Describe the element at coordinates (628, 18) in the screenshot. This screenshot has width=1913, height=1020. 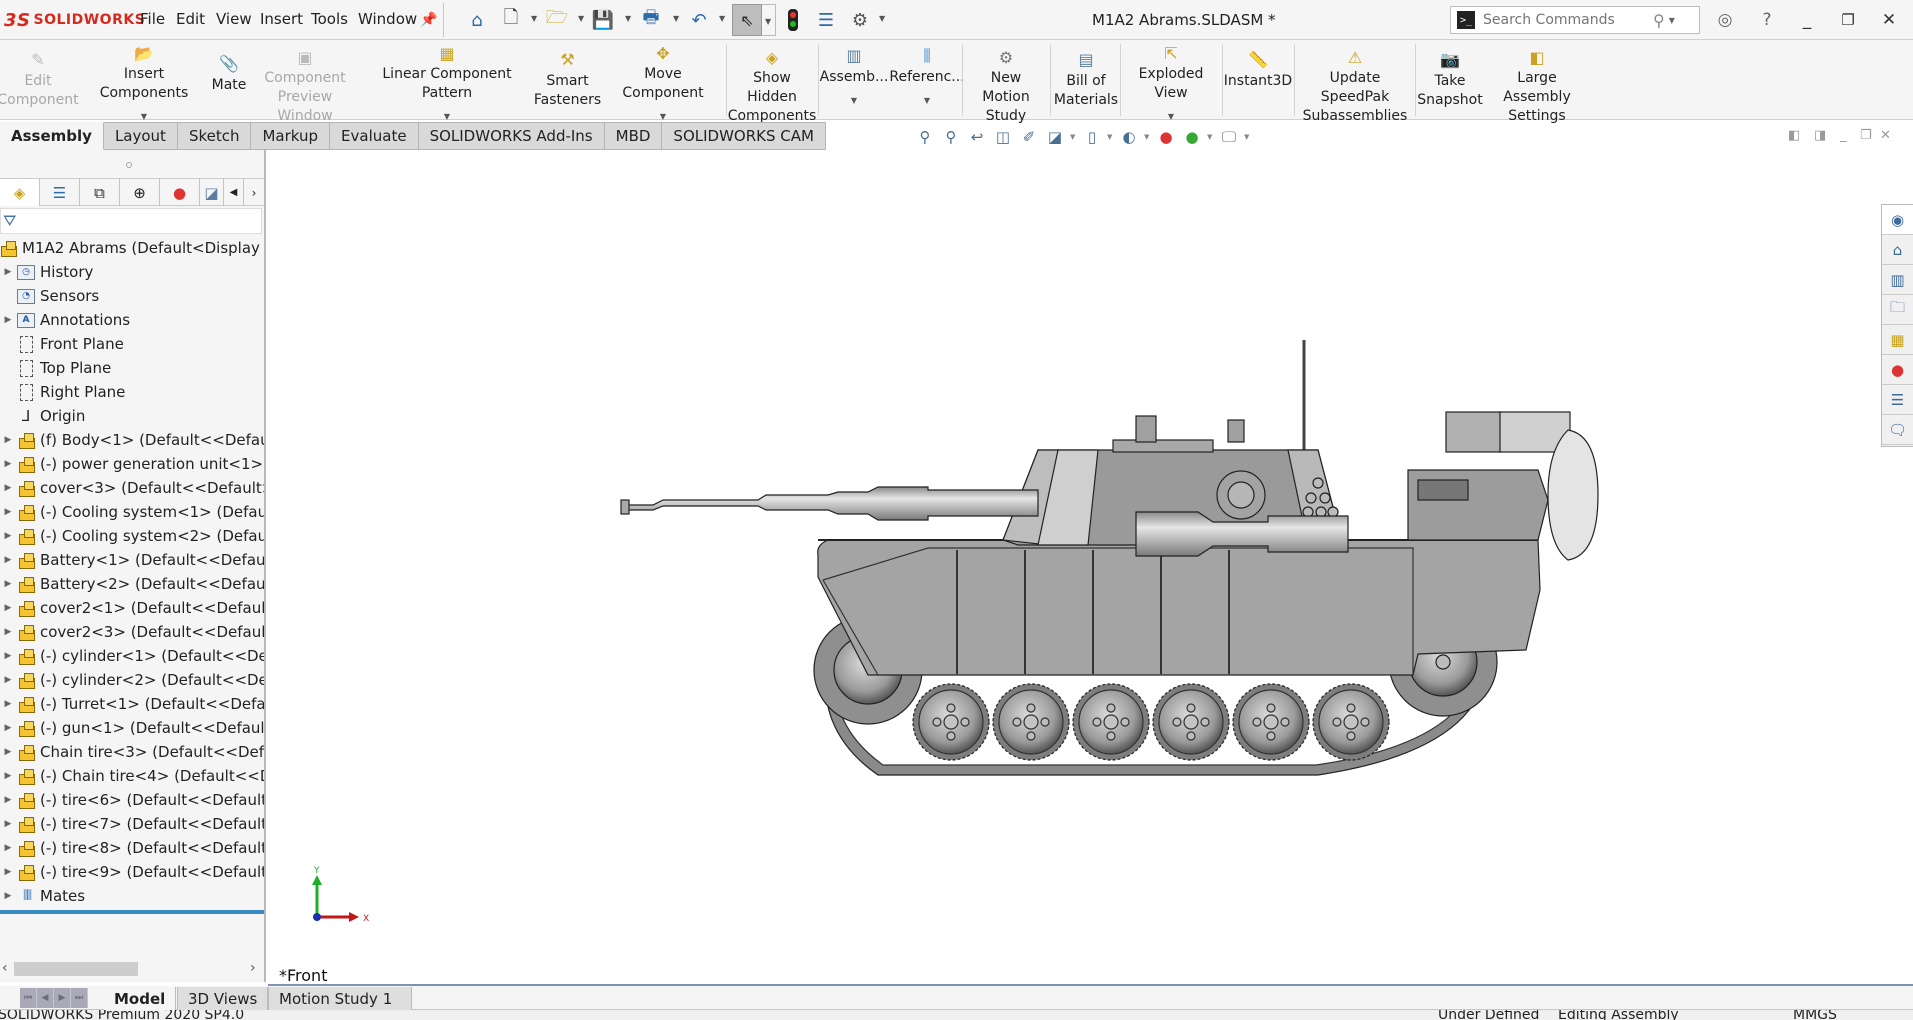
I see `save-dropdown-icon: ▼` at that location.